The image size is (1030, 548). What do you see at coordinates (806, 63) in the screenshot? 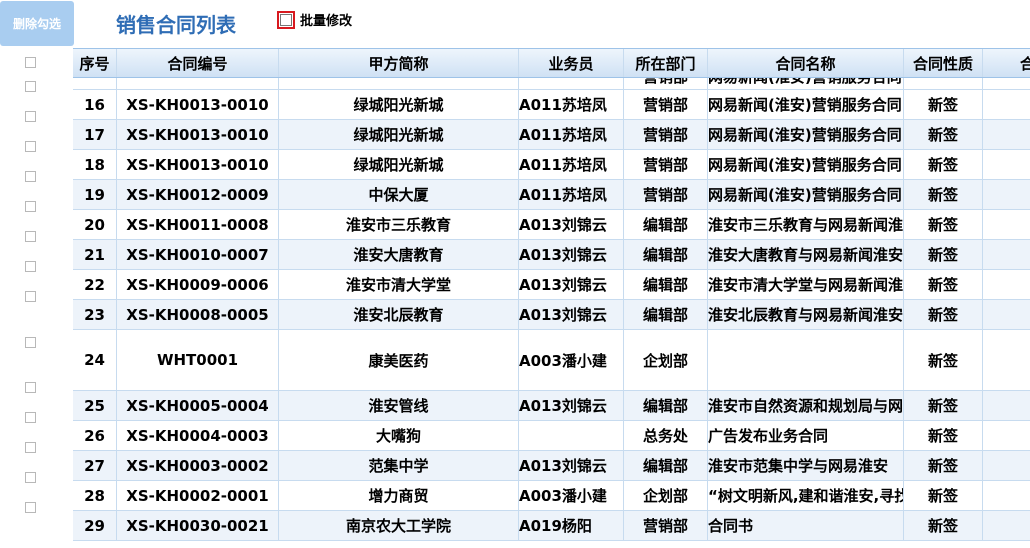
I see `header-contract-name: 合同名称` at bounding box center [806, 63].